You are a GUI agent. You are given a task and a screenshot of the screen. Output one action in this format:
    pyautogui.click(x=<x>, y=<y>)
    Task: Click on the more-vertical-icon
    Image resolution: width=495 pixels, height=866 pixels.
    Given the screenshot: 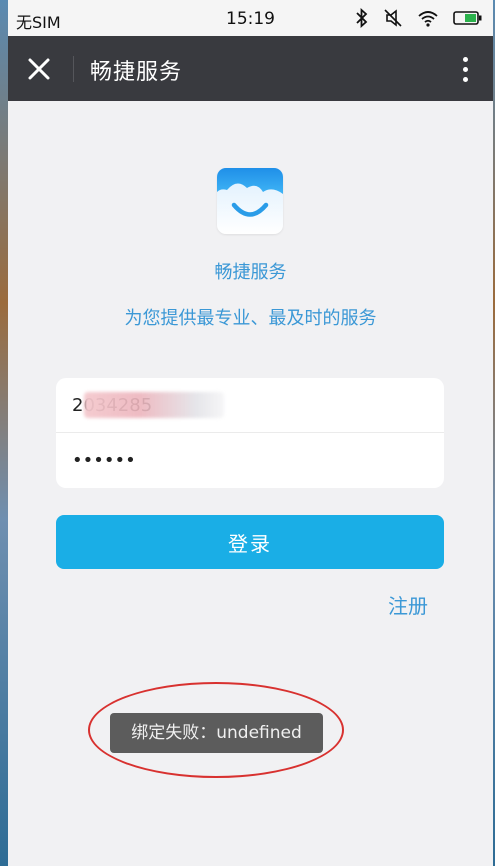 What is the action you would take?
    pyautogui.click(x=465, y=59)
    